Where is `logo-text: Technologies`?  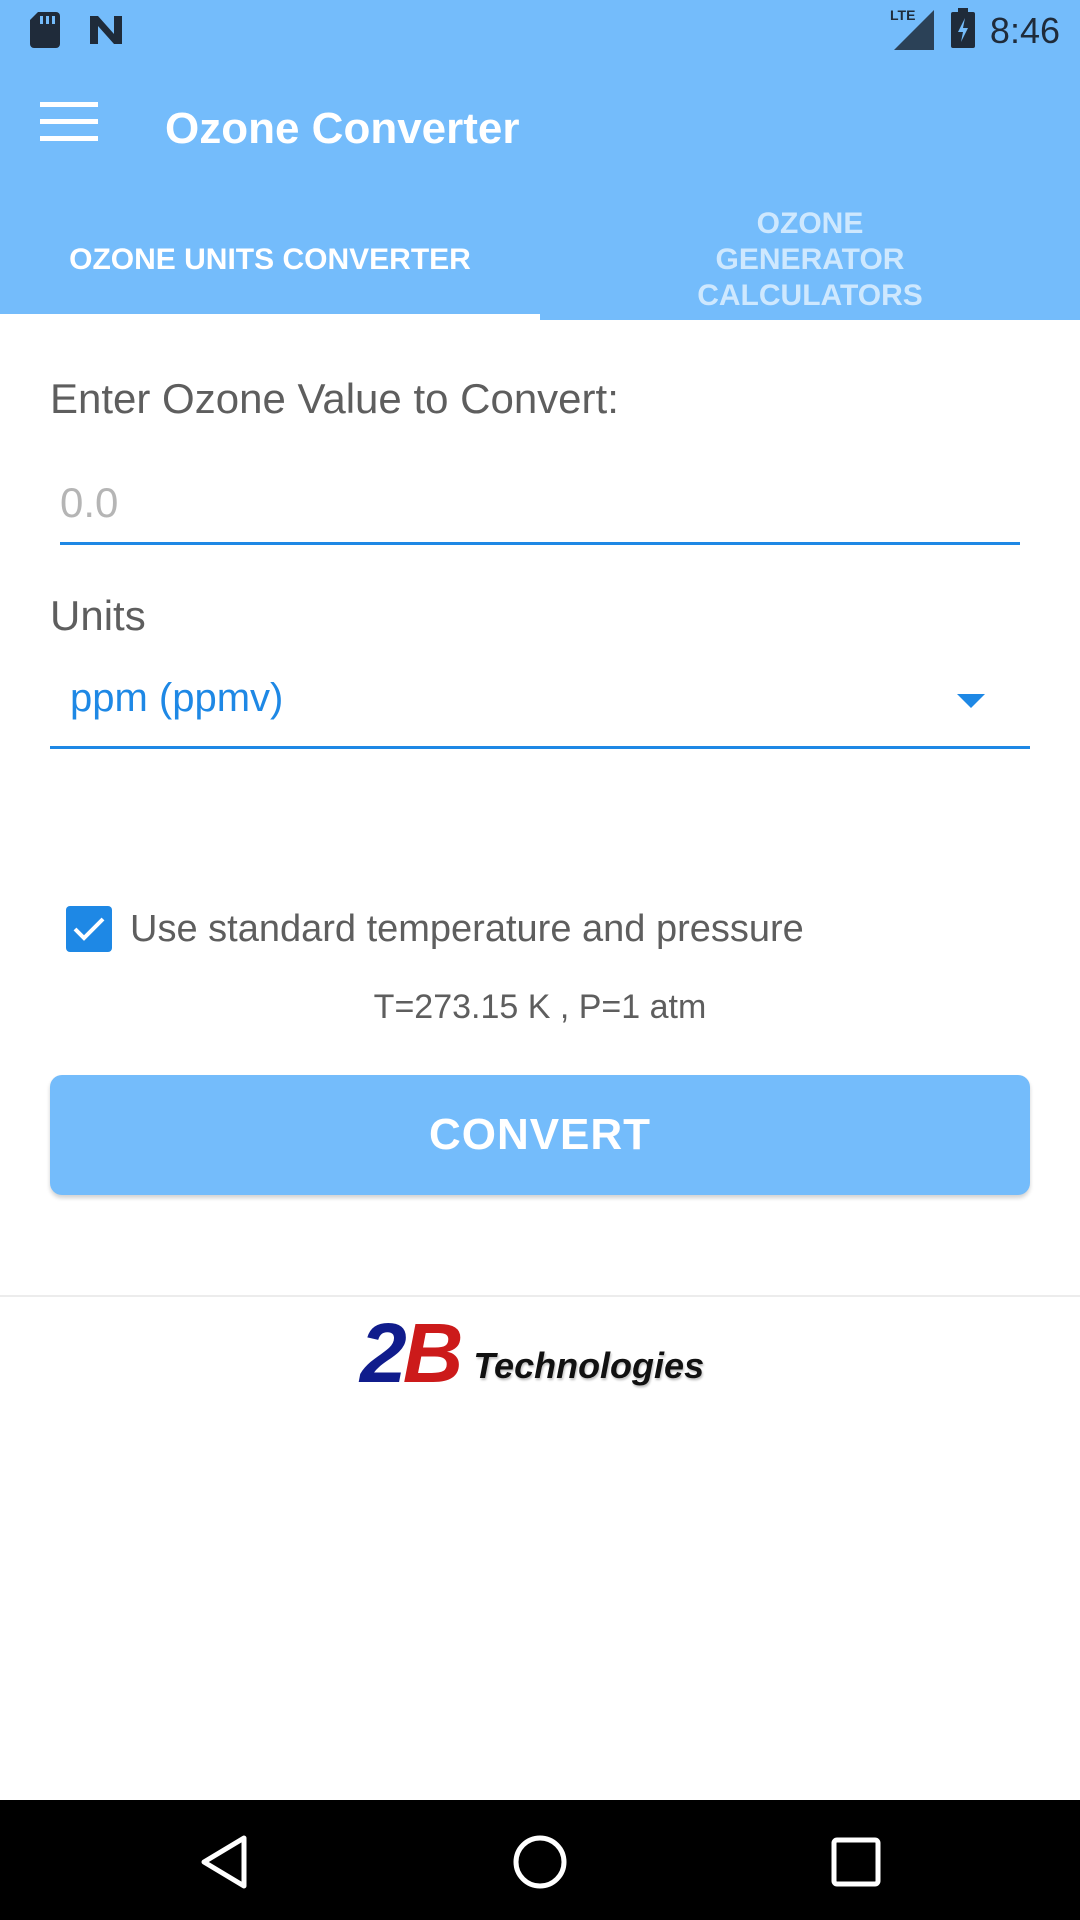 logo-text: Technologies is located at coordinates (589, 1365).